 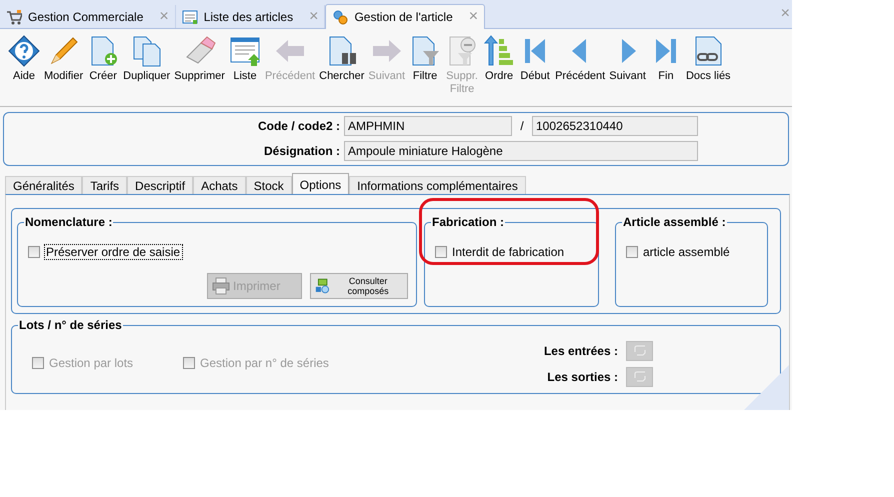 What do you see at coordinates (322, 286) in the screenshot?
I see `computer-icon` at bounding box center [322, 286].